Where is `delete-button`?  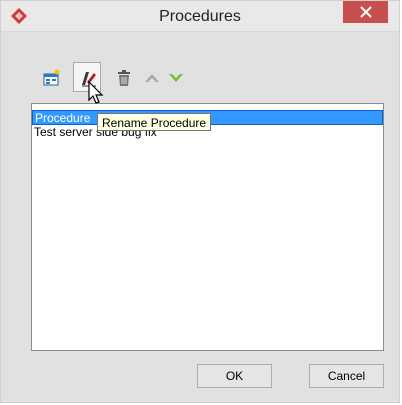
delete-button is located at coordinates (123, 77).